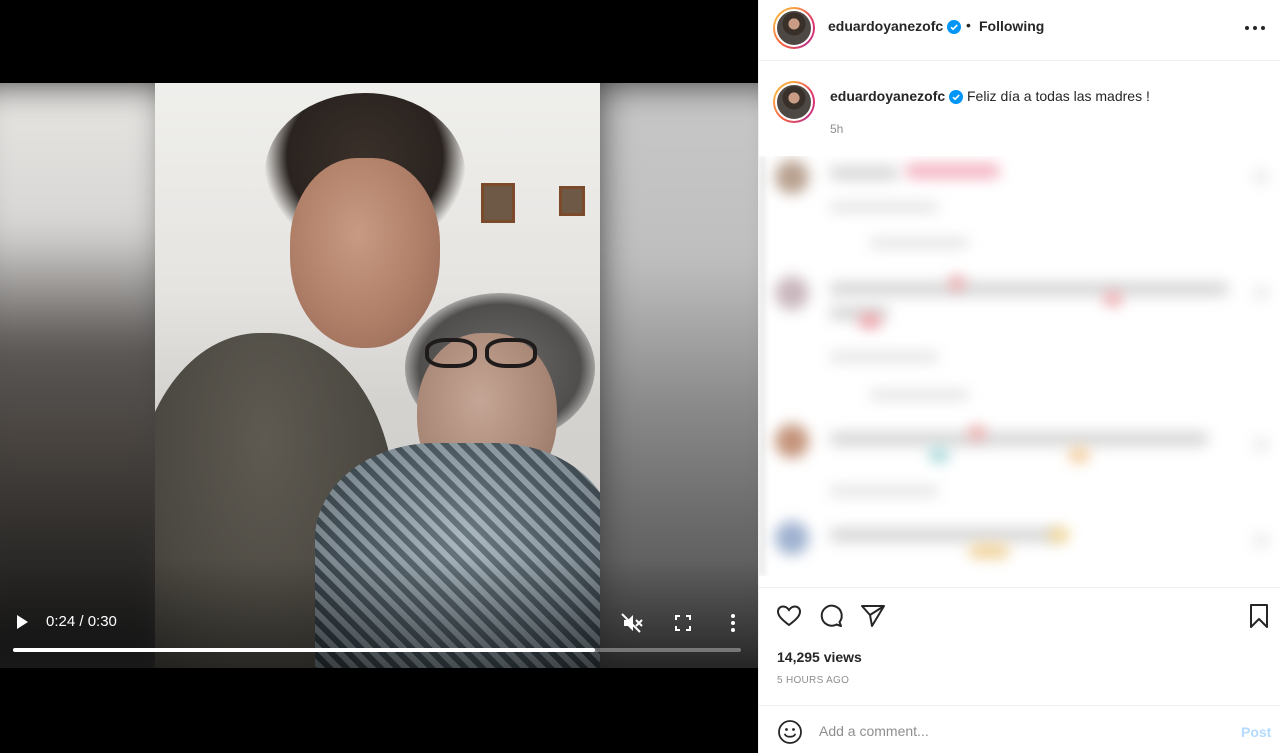 The image size is (1280, 753). I want to click on emoji-icon, so click(790, 732).